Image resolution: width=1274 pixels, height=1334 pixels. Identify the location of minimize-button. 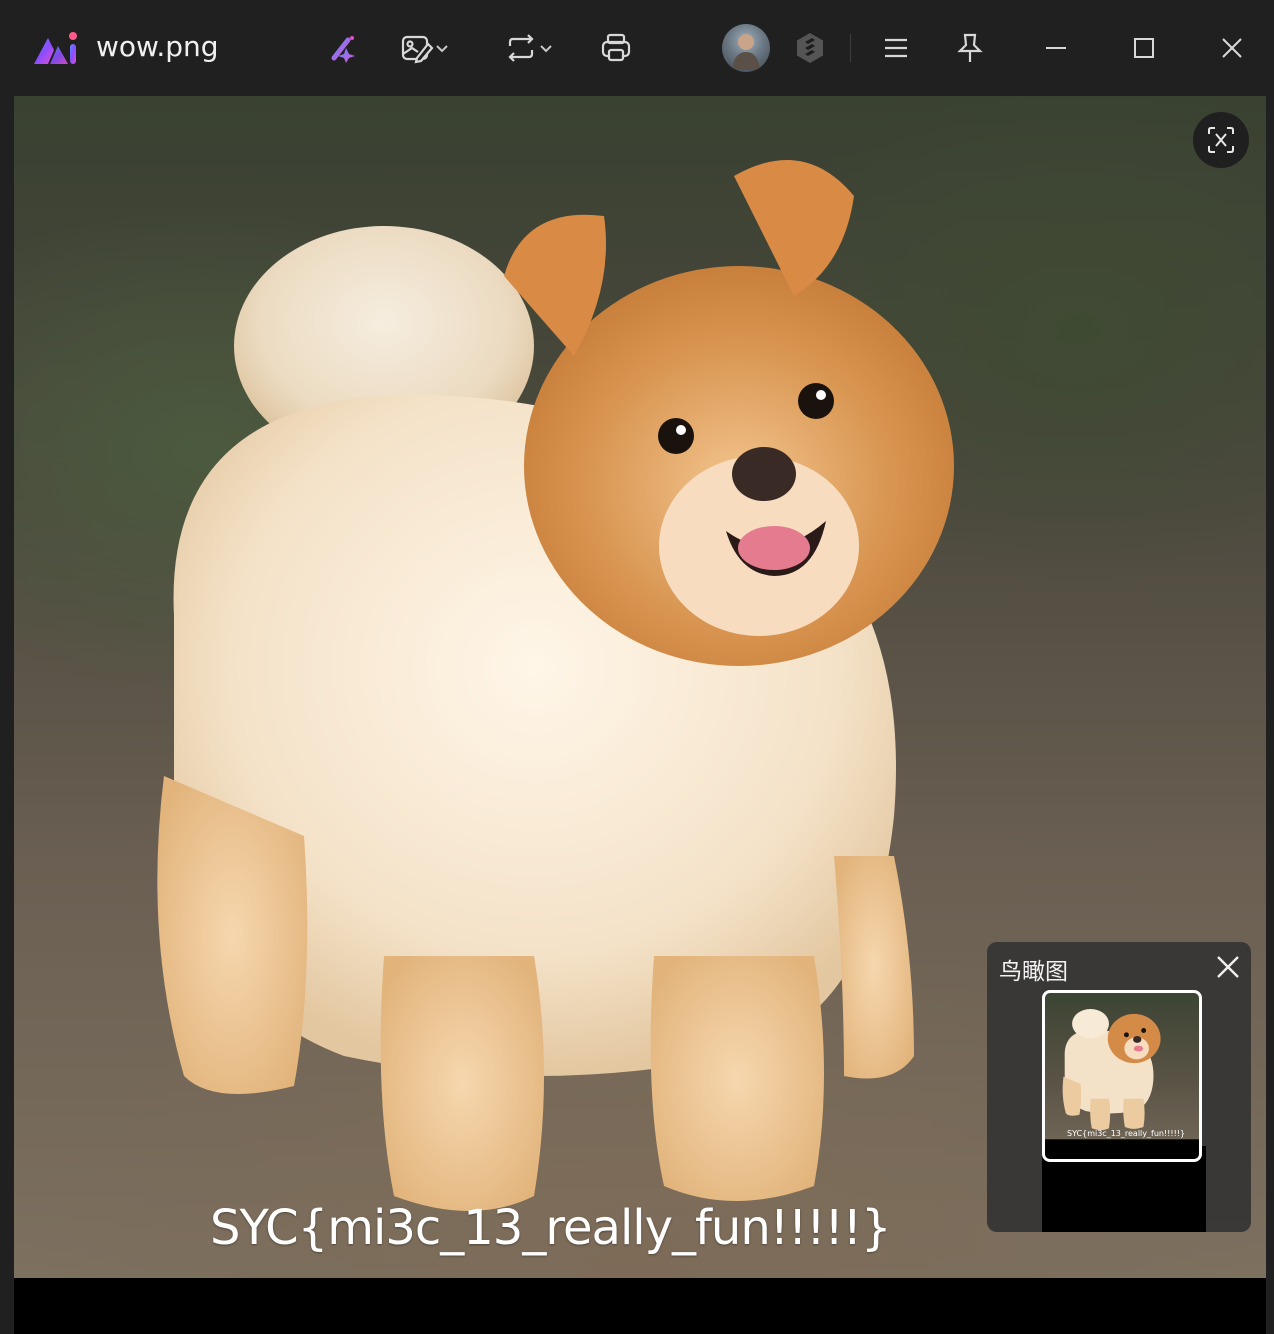
(1056, 48).